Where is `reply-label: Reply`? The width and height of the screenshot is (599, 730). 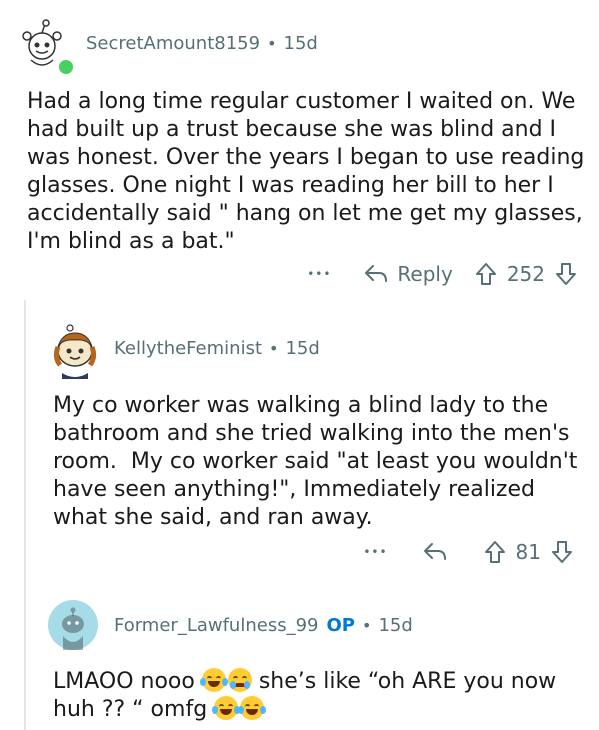 reply-label: Reply is located at coordinates (425, 274).